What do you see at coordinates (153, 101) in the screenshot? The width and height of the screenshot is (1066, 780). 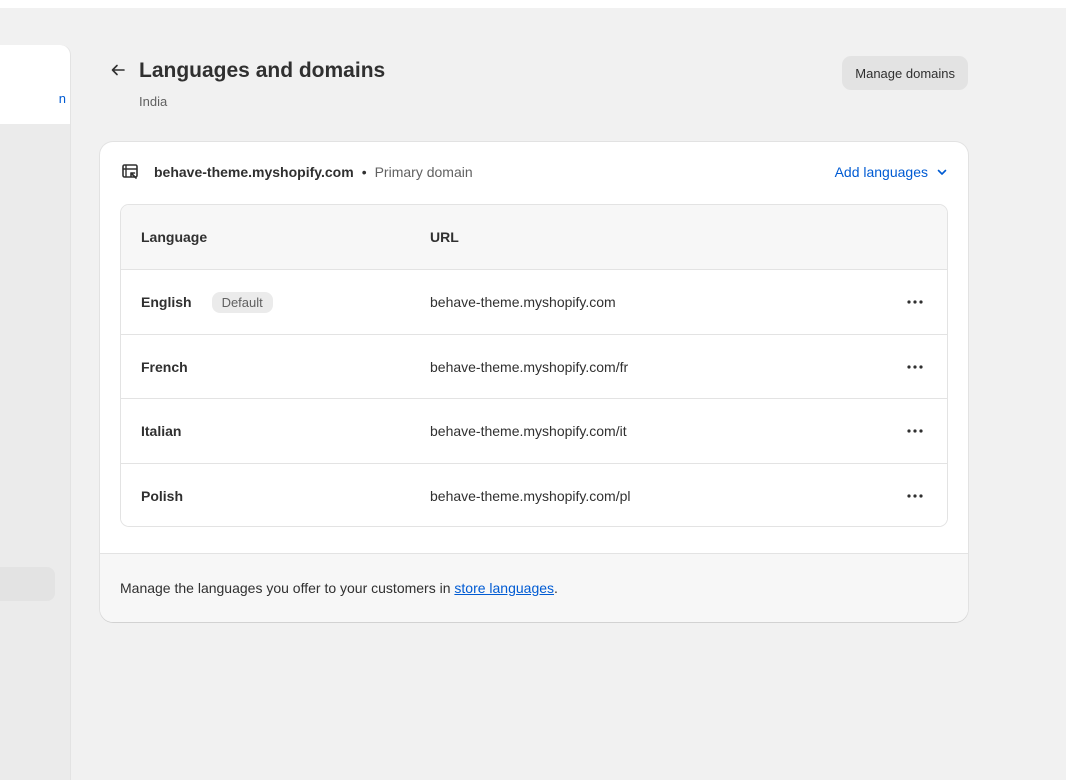 I see `page-subtitle: India` at bounding box center [153, 101].